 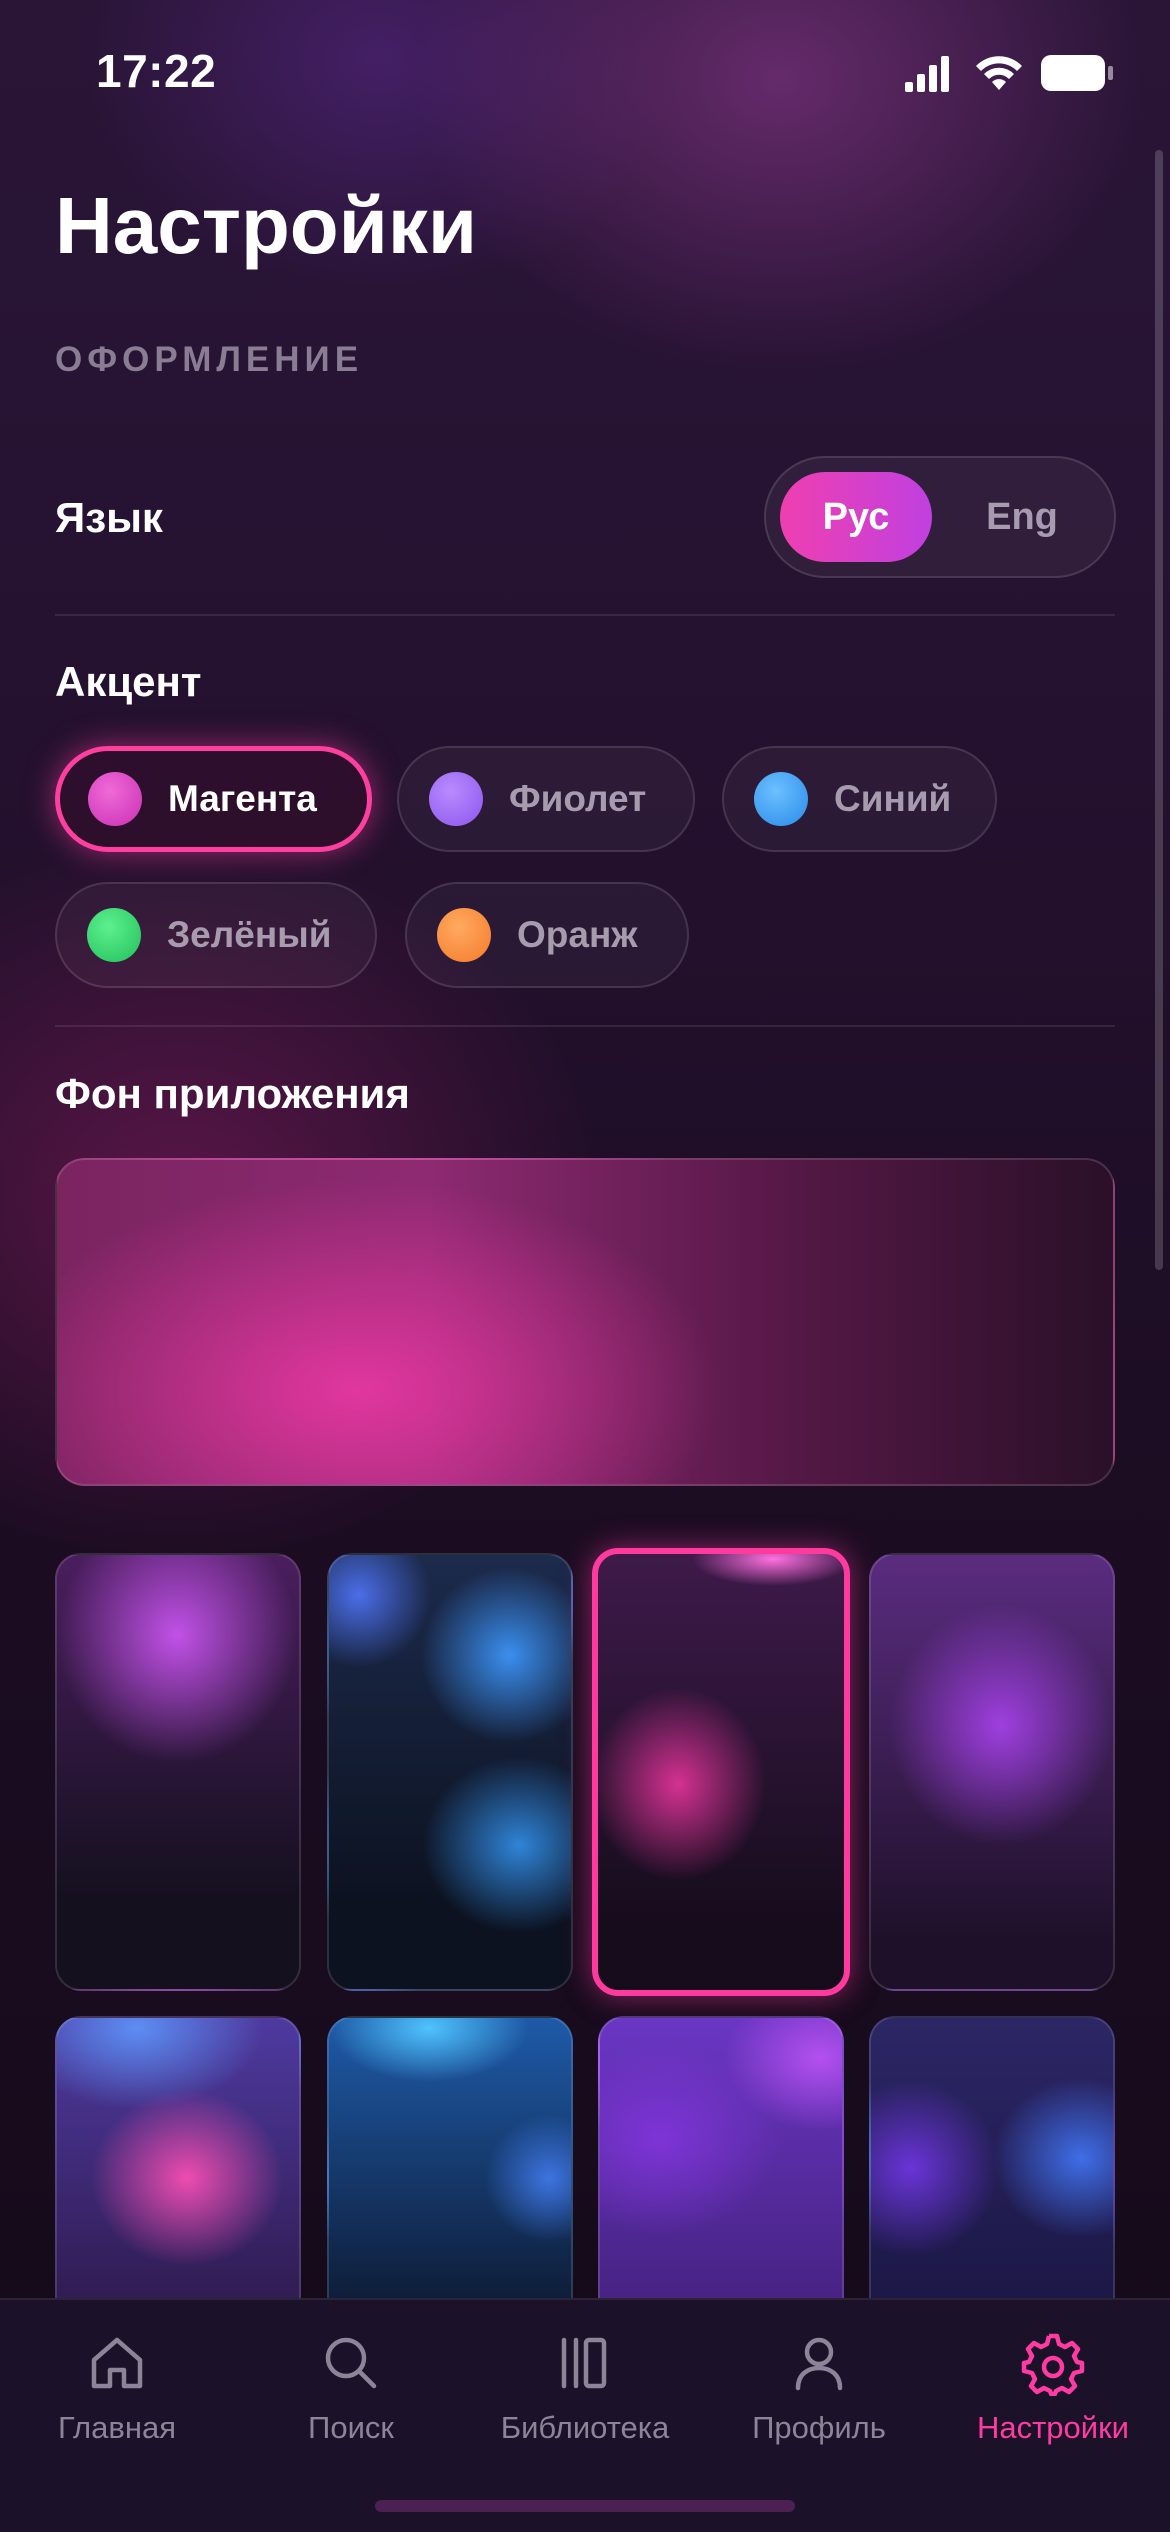 What do you see at coordinates (351, 2400) in the screenshot?
I see `tab-search: Поиск` at bounding box center [351, 2400].